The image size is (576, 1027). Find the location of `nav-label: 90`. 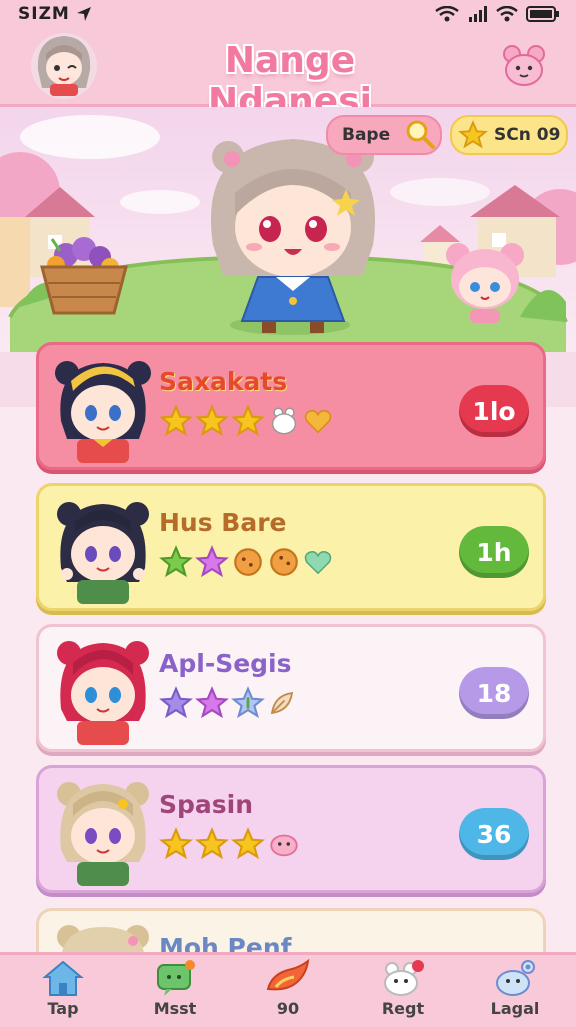

nav-label: 90 is located at coordinates (288, 1008).